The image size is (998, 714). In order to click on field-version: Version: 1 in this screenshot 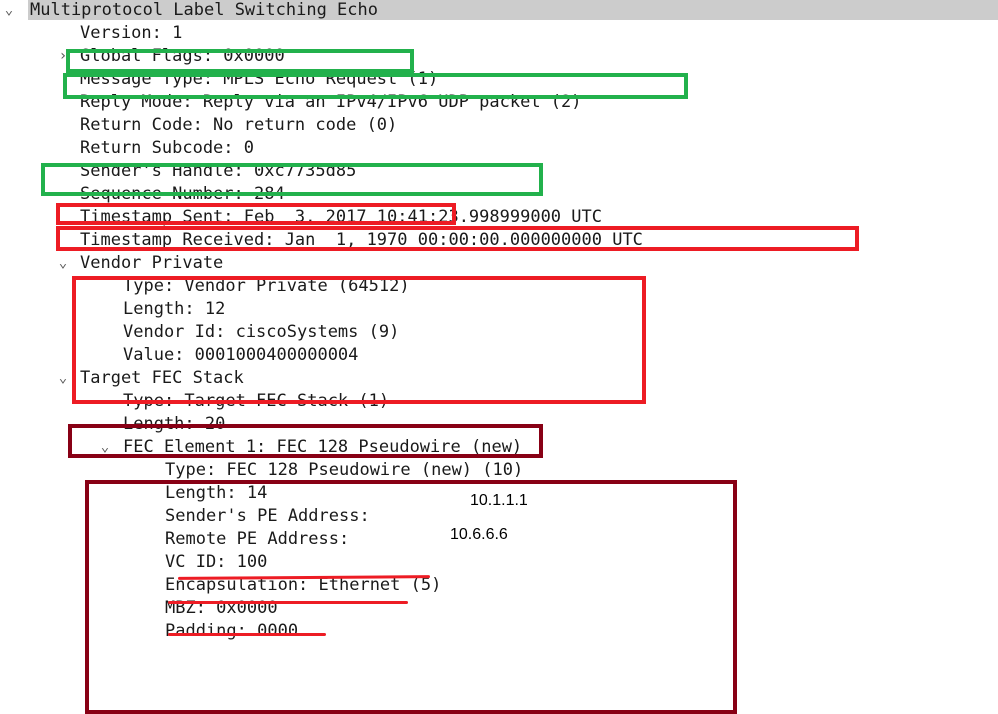, I will do `click(131, 33)`.